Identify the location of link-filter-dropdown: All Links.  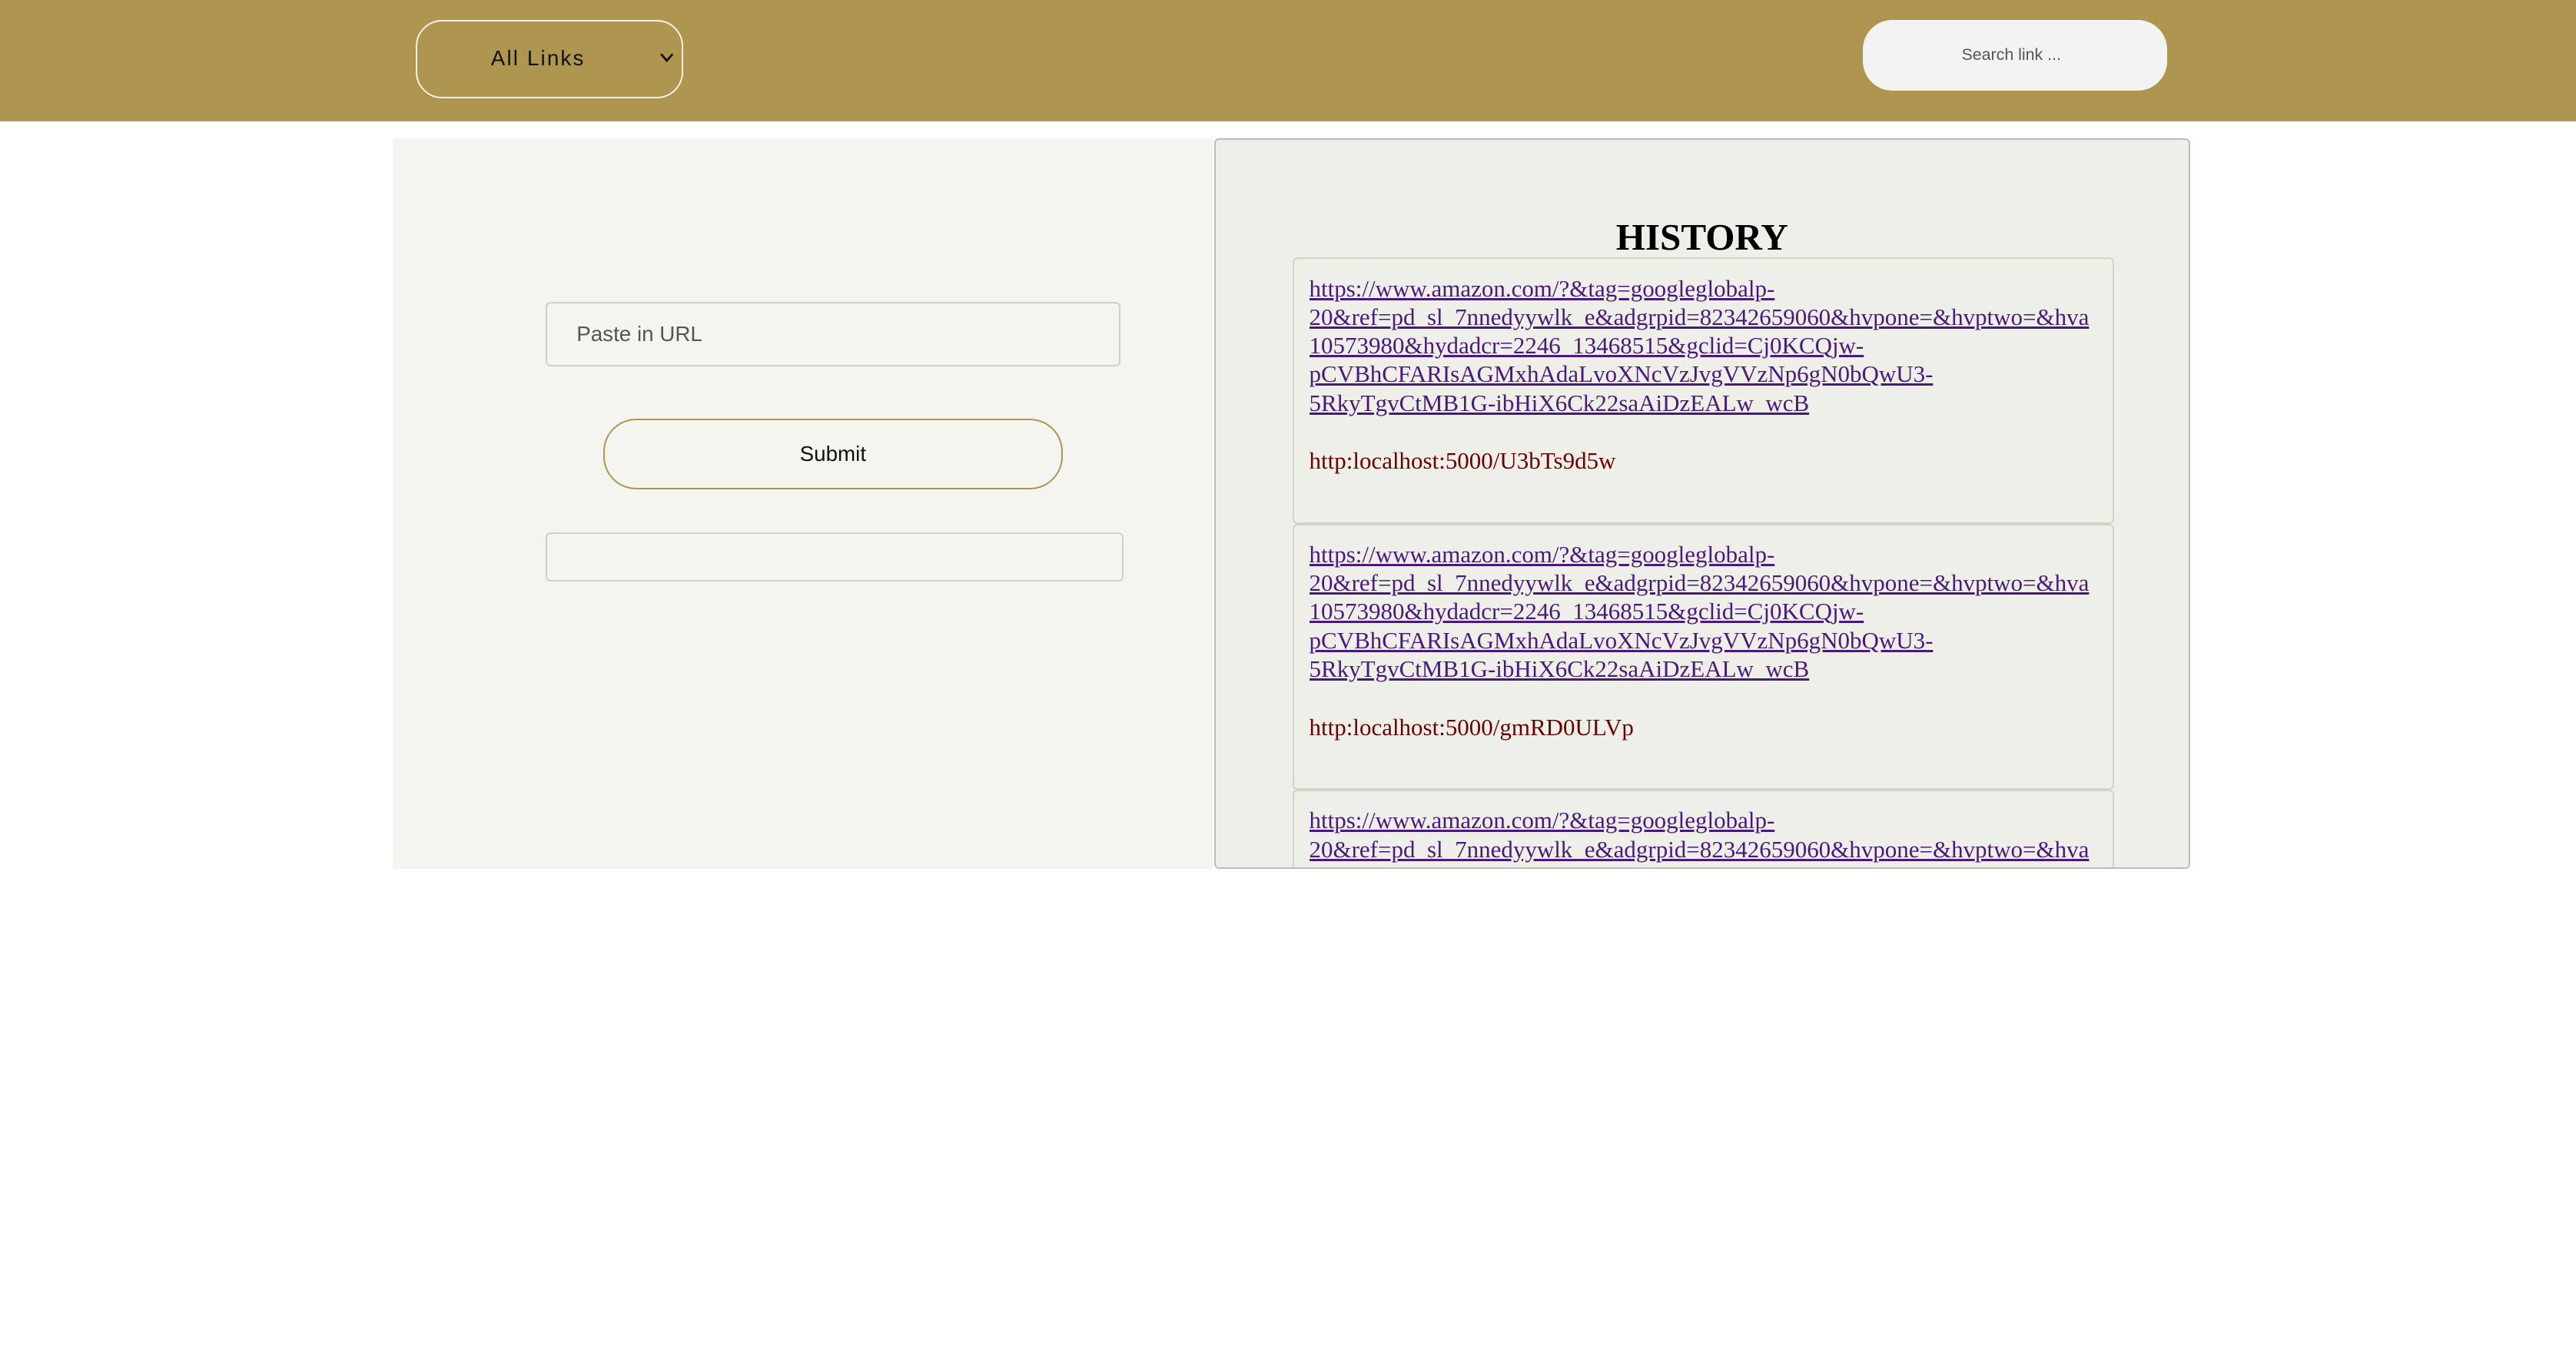
(549, 59).